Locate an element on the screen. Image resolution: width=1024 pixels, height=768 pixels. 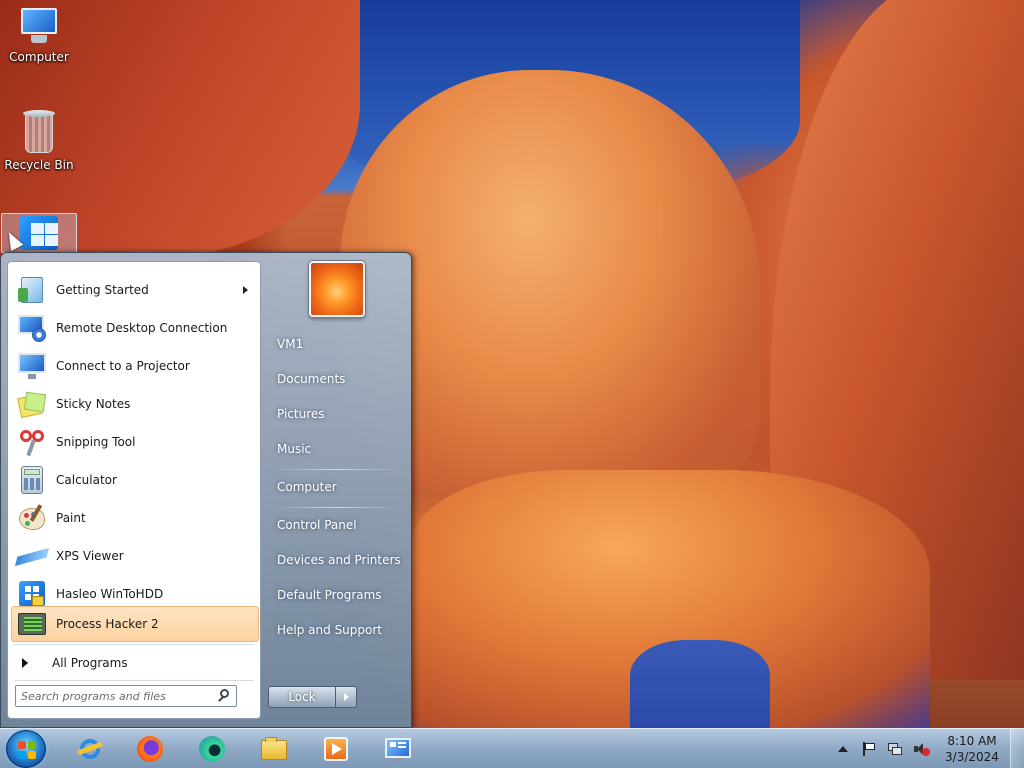
user-account-picture is located at coordinates (337, 289).